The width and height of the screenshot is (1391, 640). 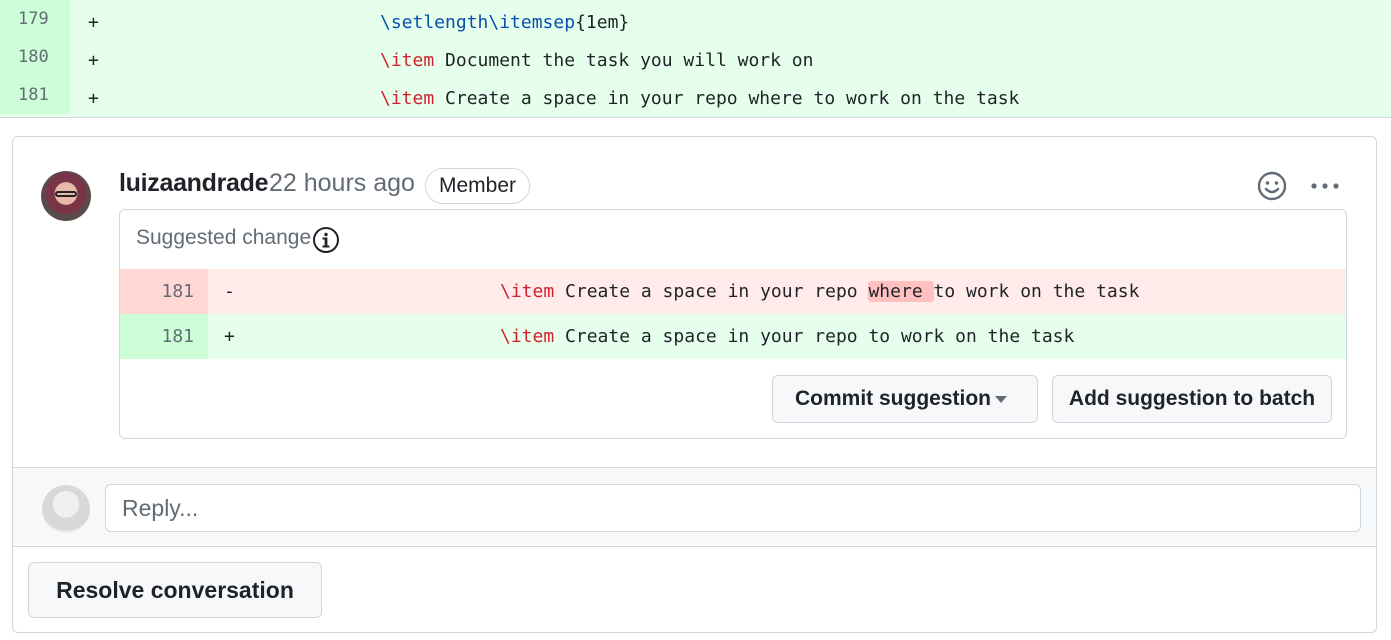 I want to click on commit-suggestion-button: Commit suggestion, so click(x=905, y=399).